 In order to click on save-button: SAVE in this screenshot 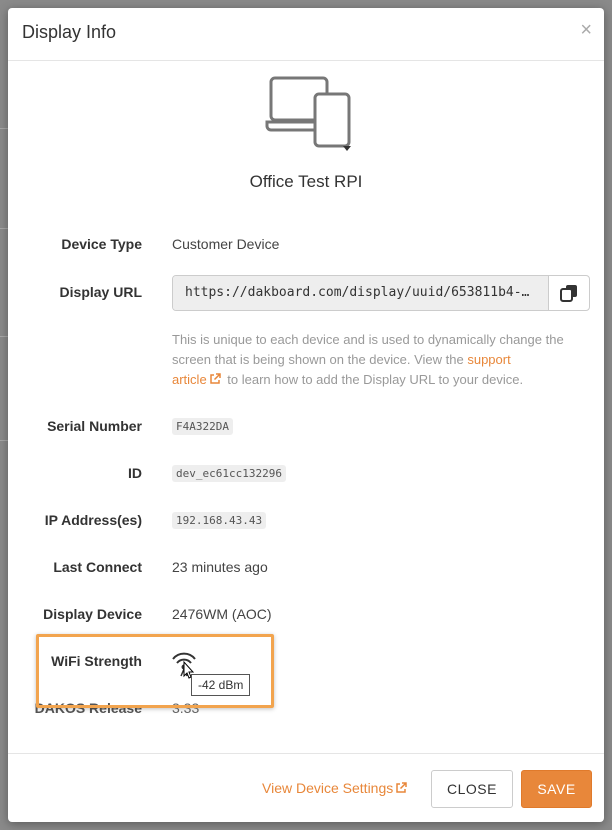, I will do `click(556, 789)`.